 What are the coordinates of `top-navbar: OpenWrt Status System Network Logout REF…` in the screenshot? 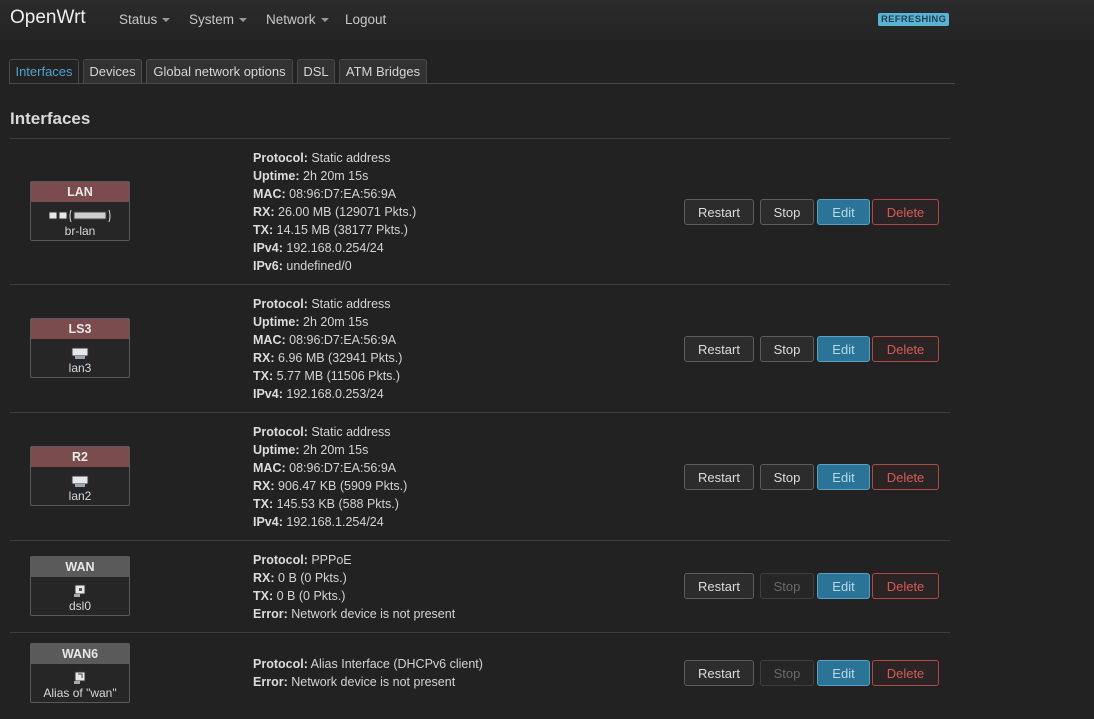 It's located at (547, 20).